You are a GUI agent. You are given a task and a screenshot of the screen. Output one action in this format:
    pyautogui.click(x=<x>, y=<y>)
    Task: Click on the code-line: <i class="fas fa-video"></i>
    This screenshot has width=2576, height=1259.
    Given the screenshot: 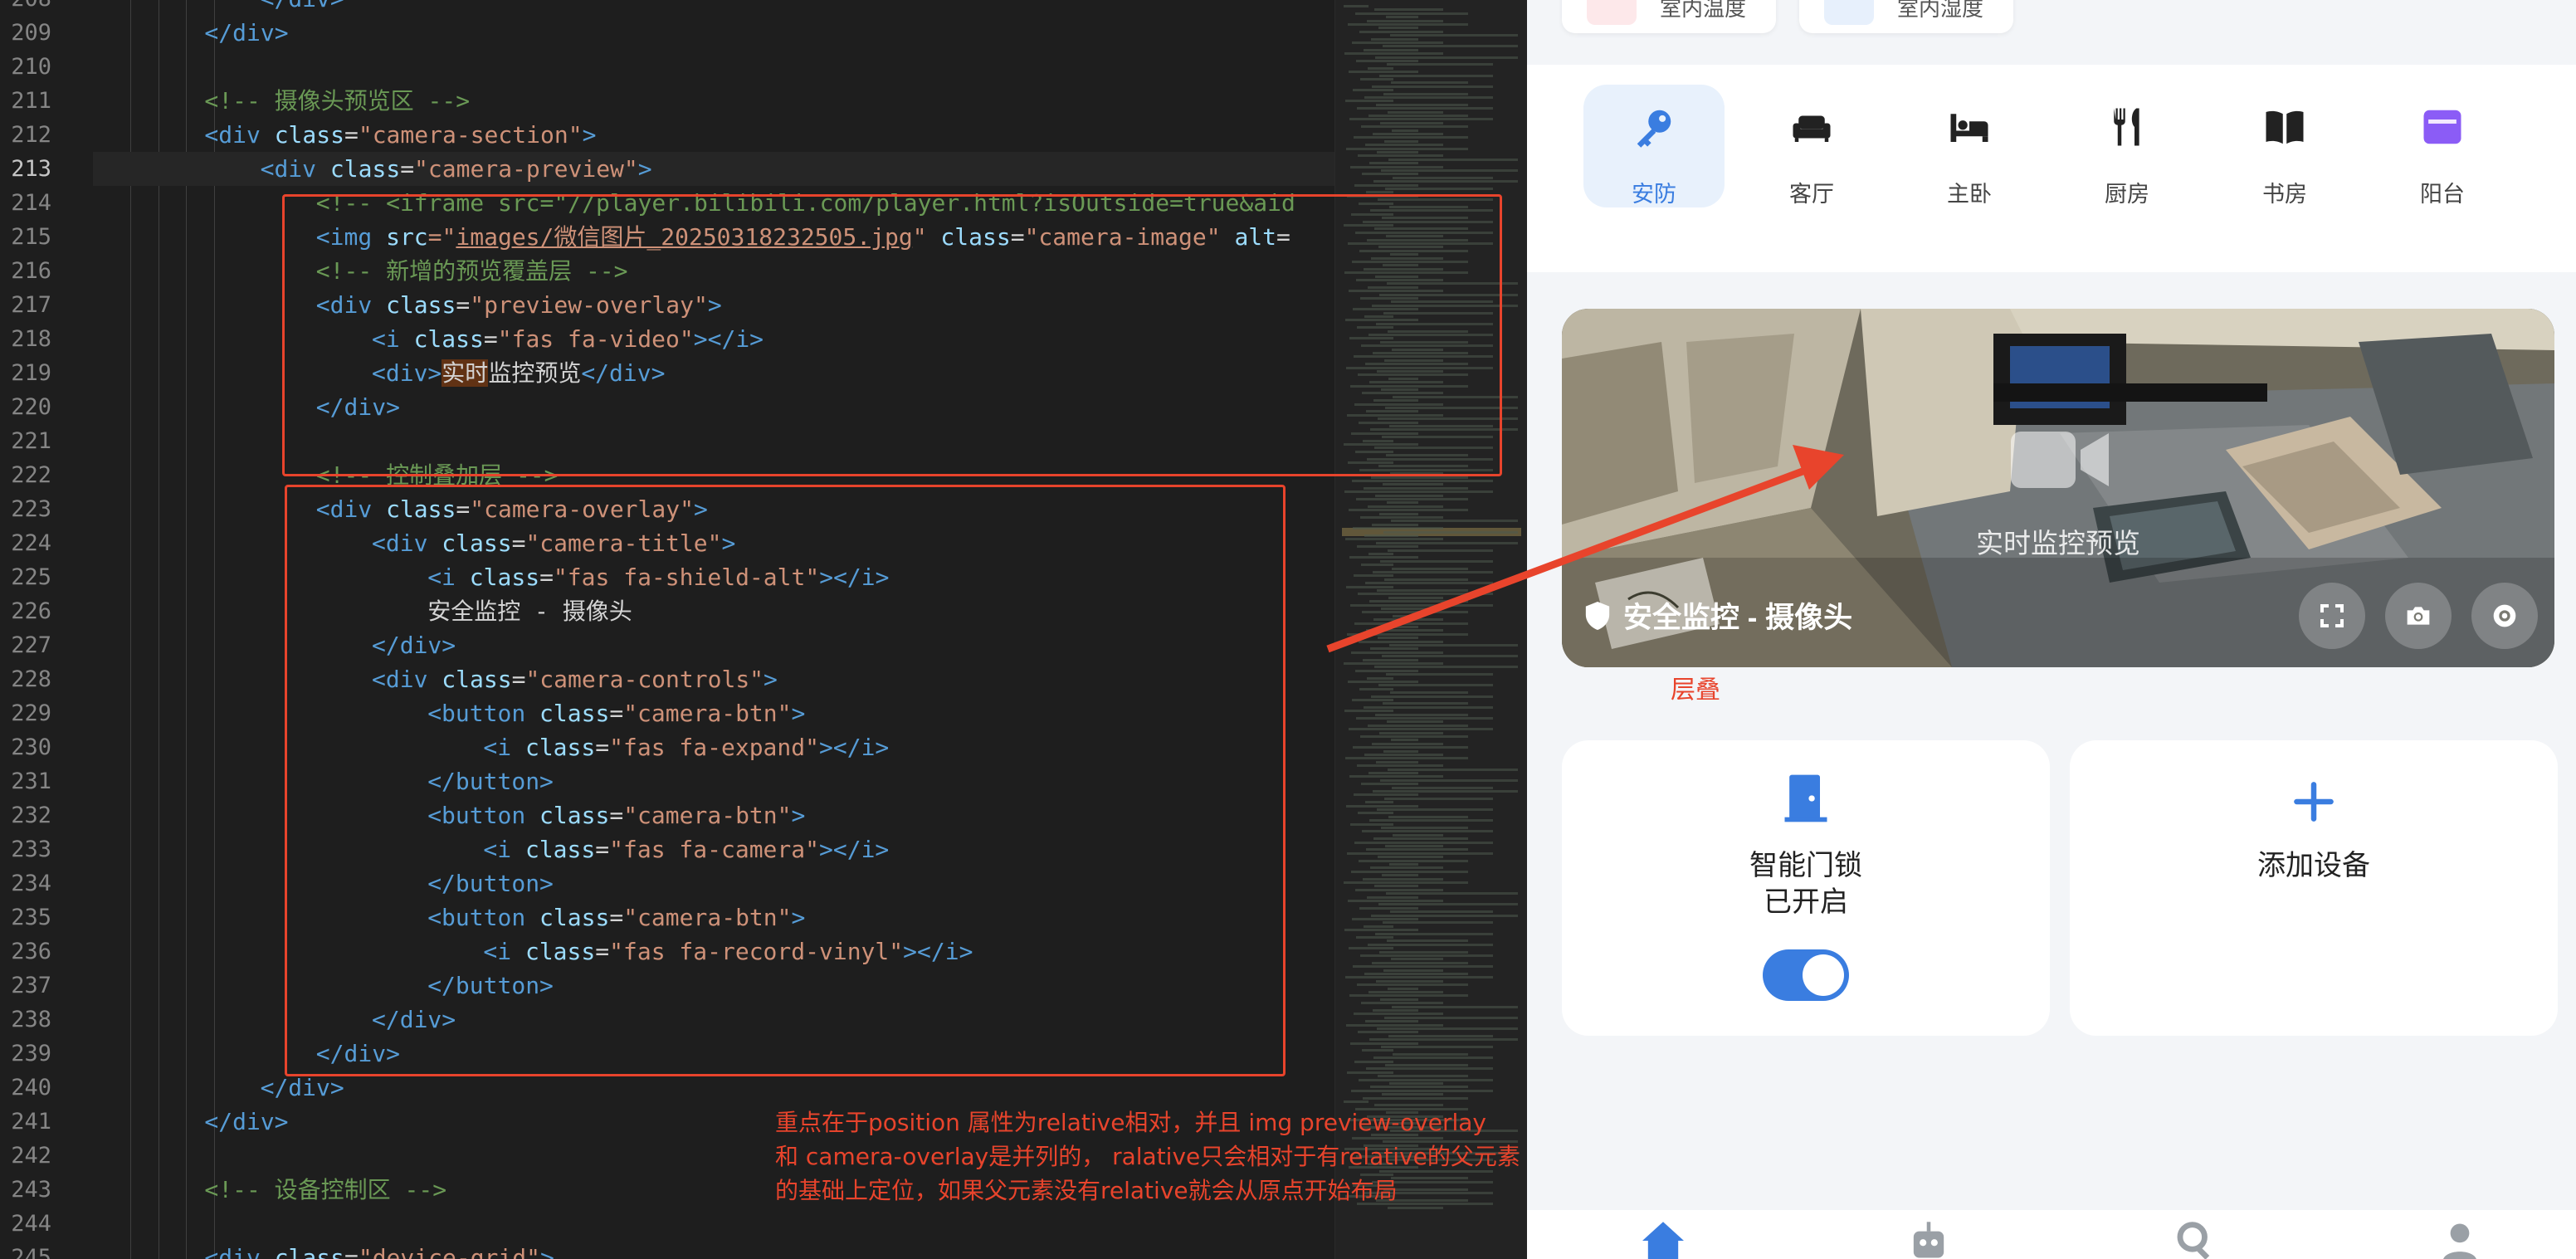 What is the action you would take?
    pyautogui.click(x=428, y=339)
    